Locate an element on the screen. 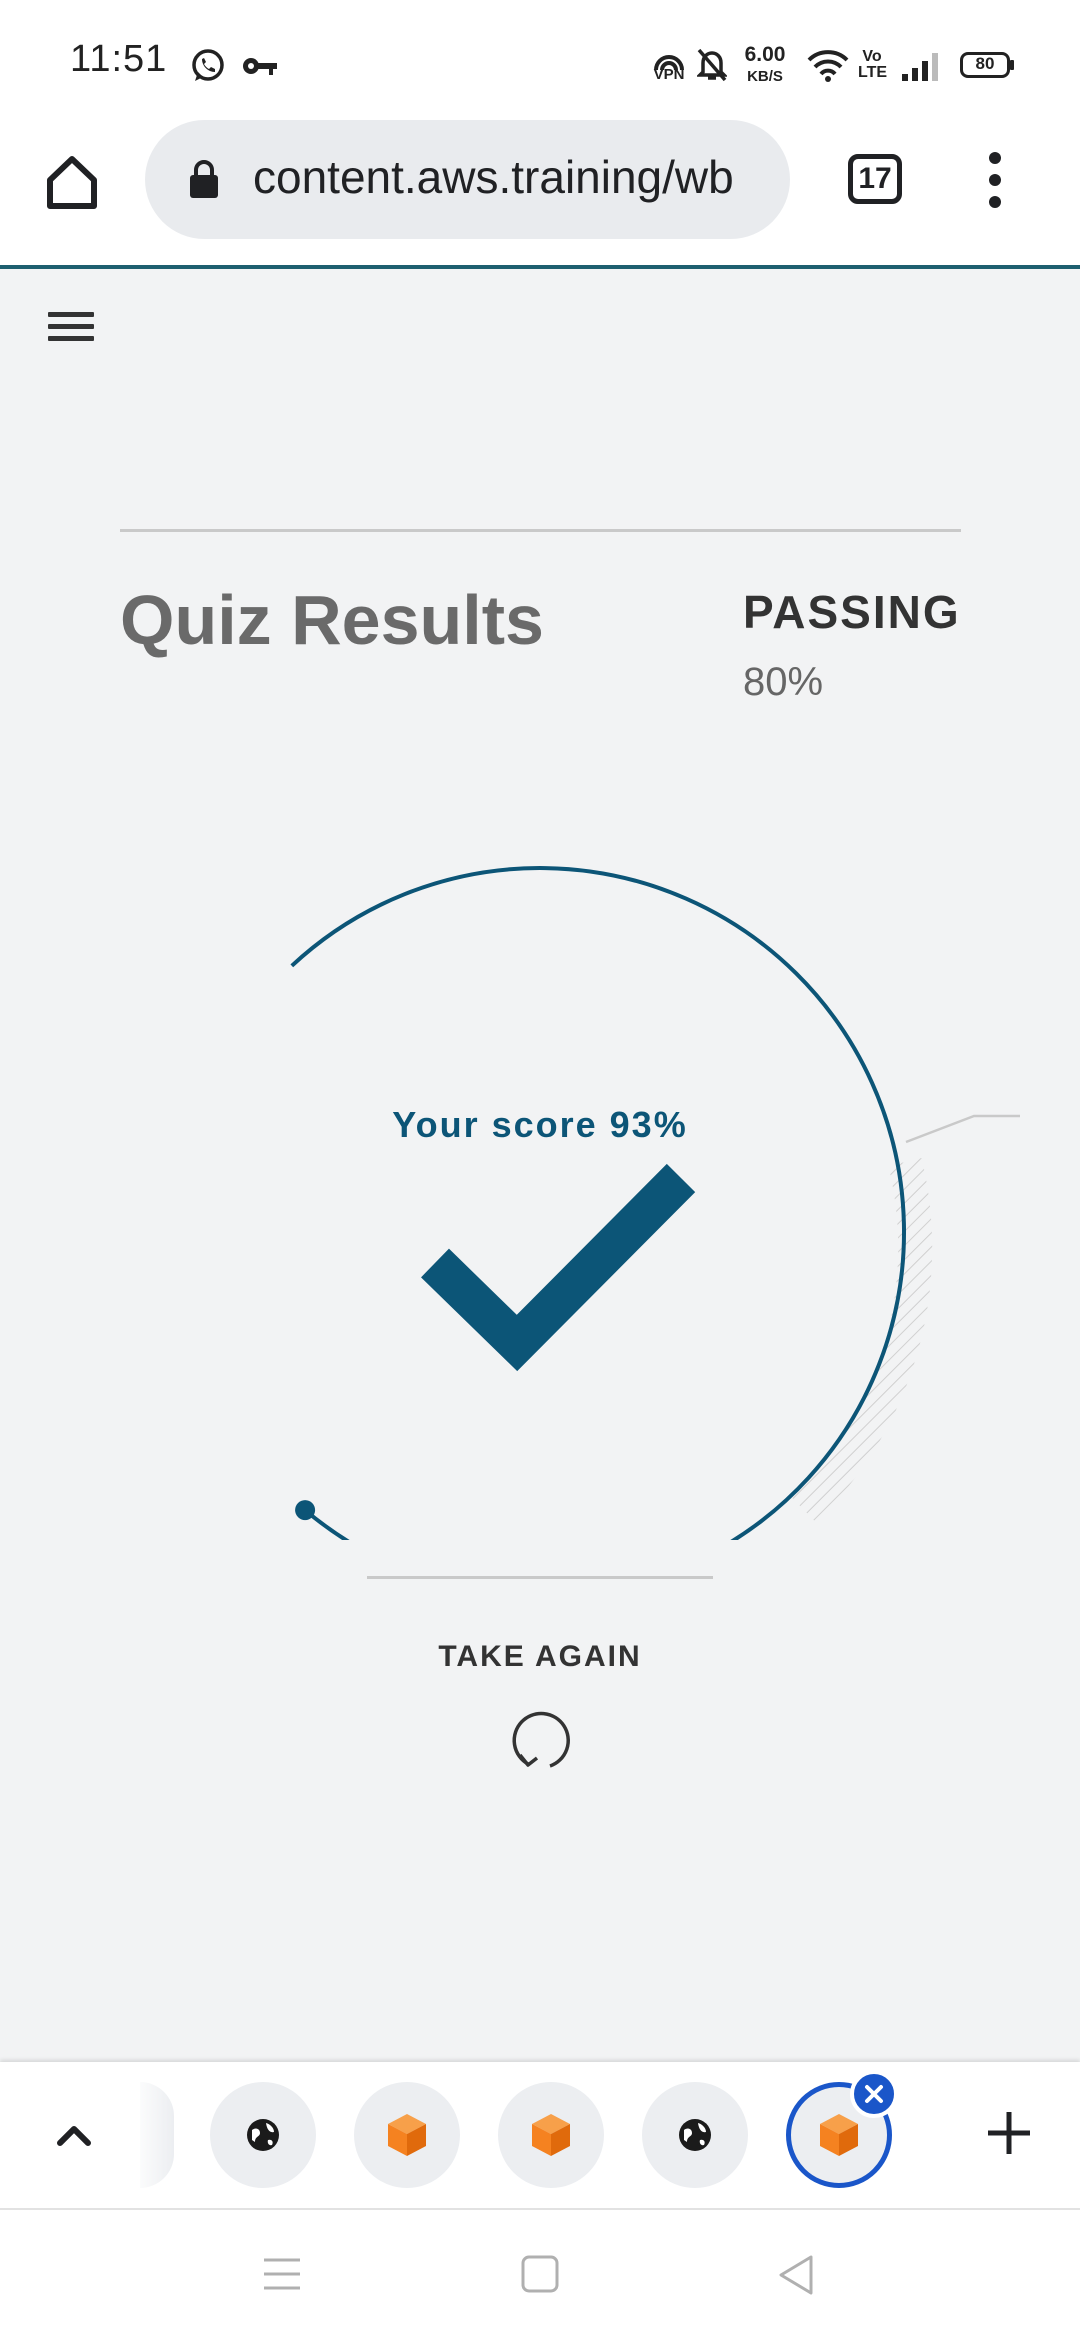 The width and height of the screenshot is (1080, 2340). tab-strip is located at coordinates (540, 2135).